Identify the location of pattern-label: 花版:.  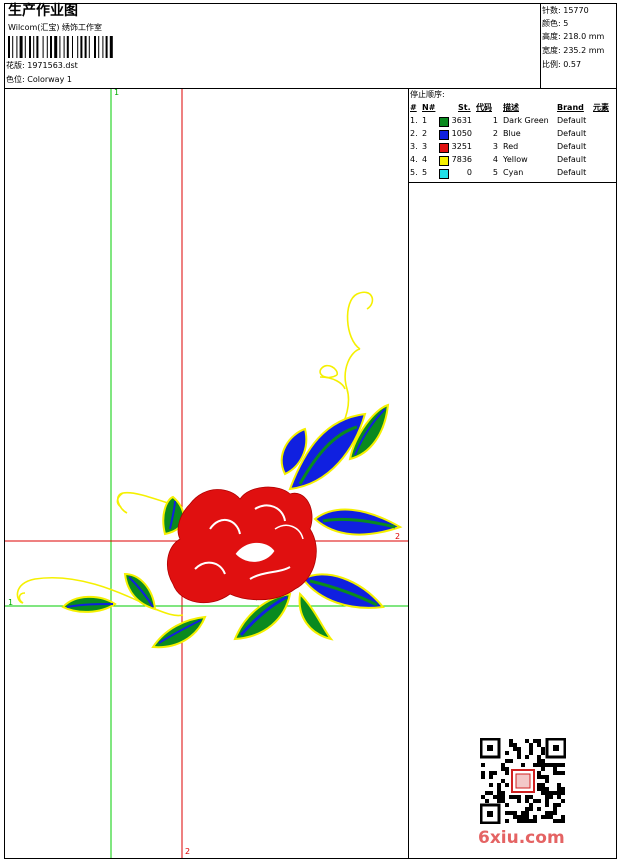
(15, 65).